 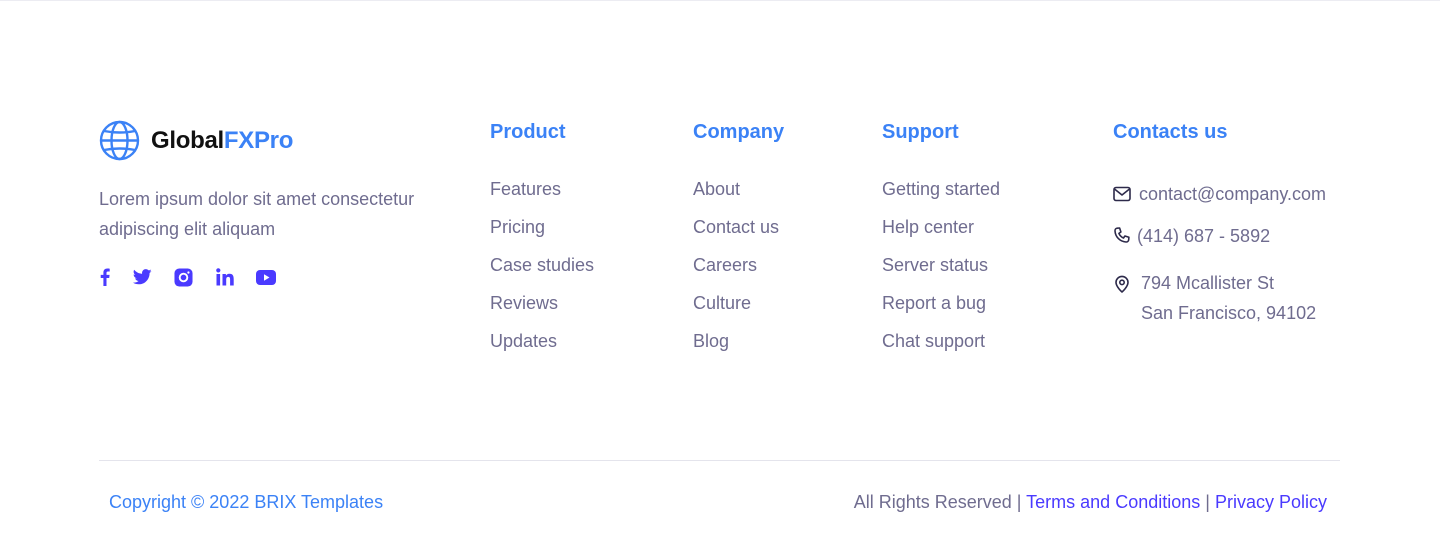 What do you see at coordinates (542, 349) in the screenshot?
I see `link-updates: Updates` at bounding box center [542, 349].